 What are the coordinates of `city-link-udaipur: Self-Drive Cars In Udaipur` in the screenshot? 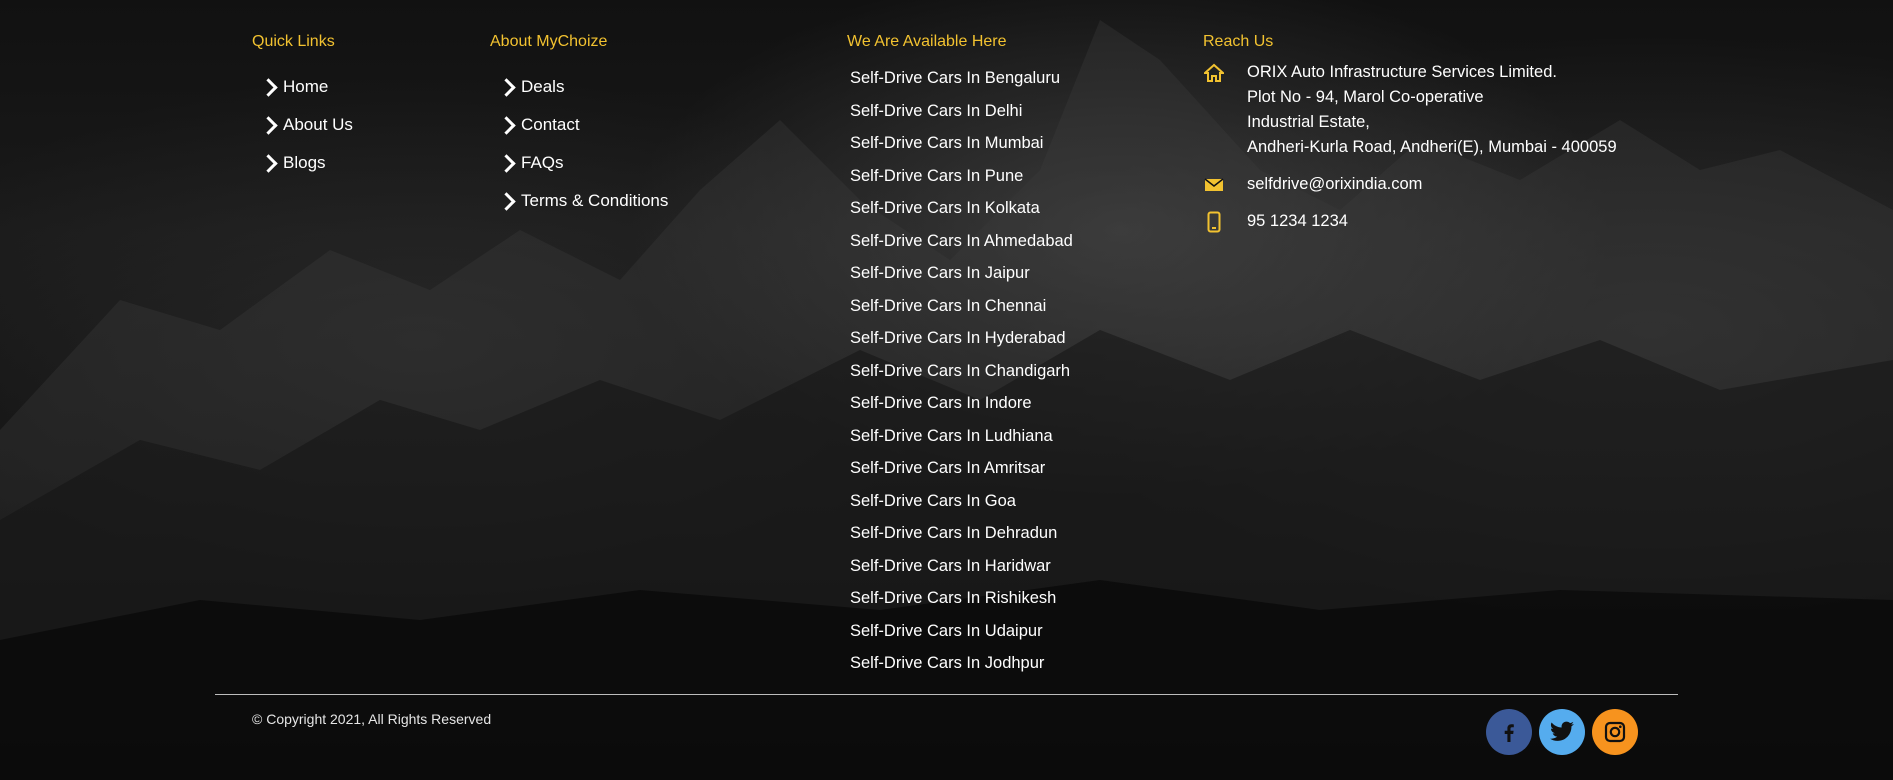 It's located at (960, 631).